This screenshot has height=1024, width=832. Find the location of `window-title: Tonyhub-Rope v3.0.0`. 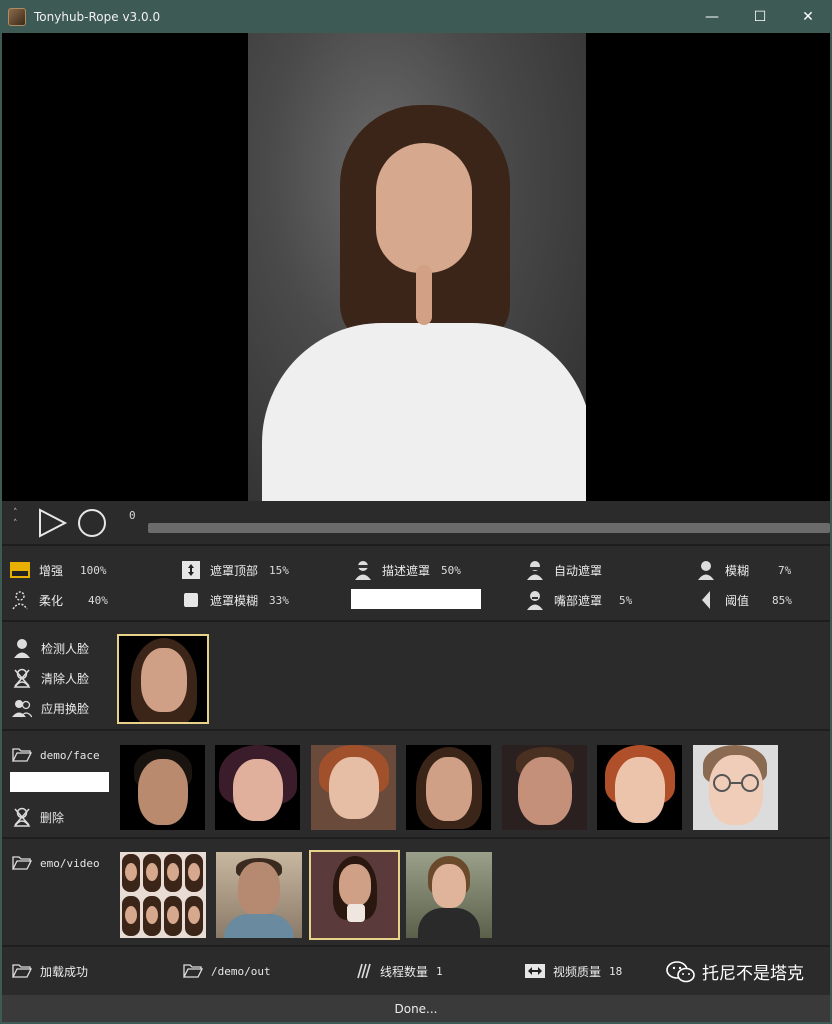

window-title: Tonyhub-Rope v3.0.0 is located at coordinates (97, 16).